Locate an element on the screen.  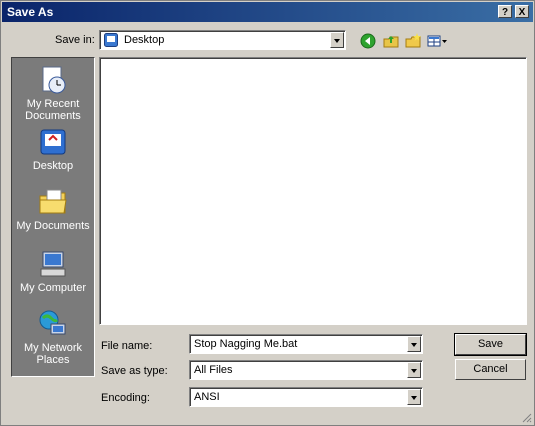
save-as-type-value: All Files is located at coordinates (213, 370).